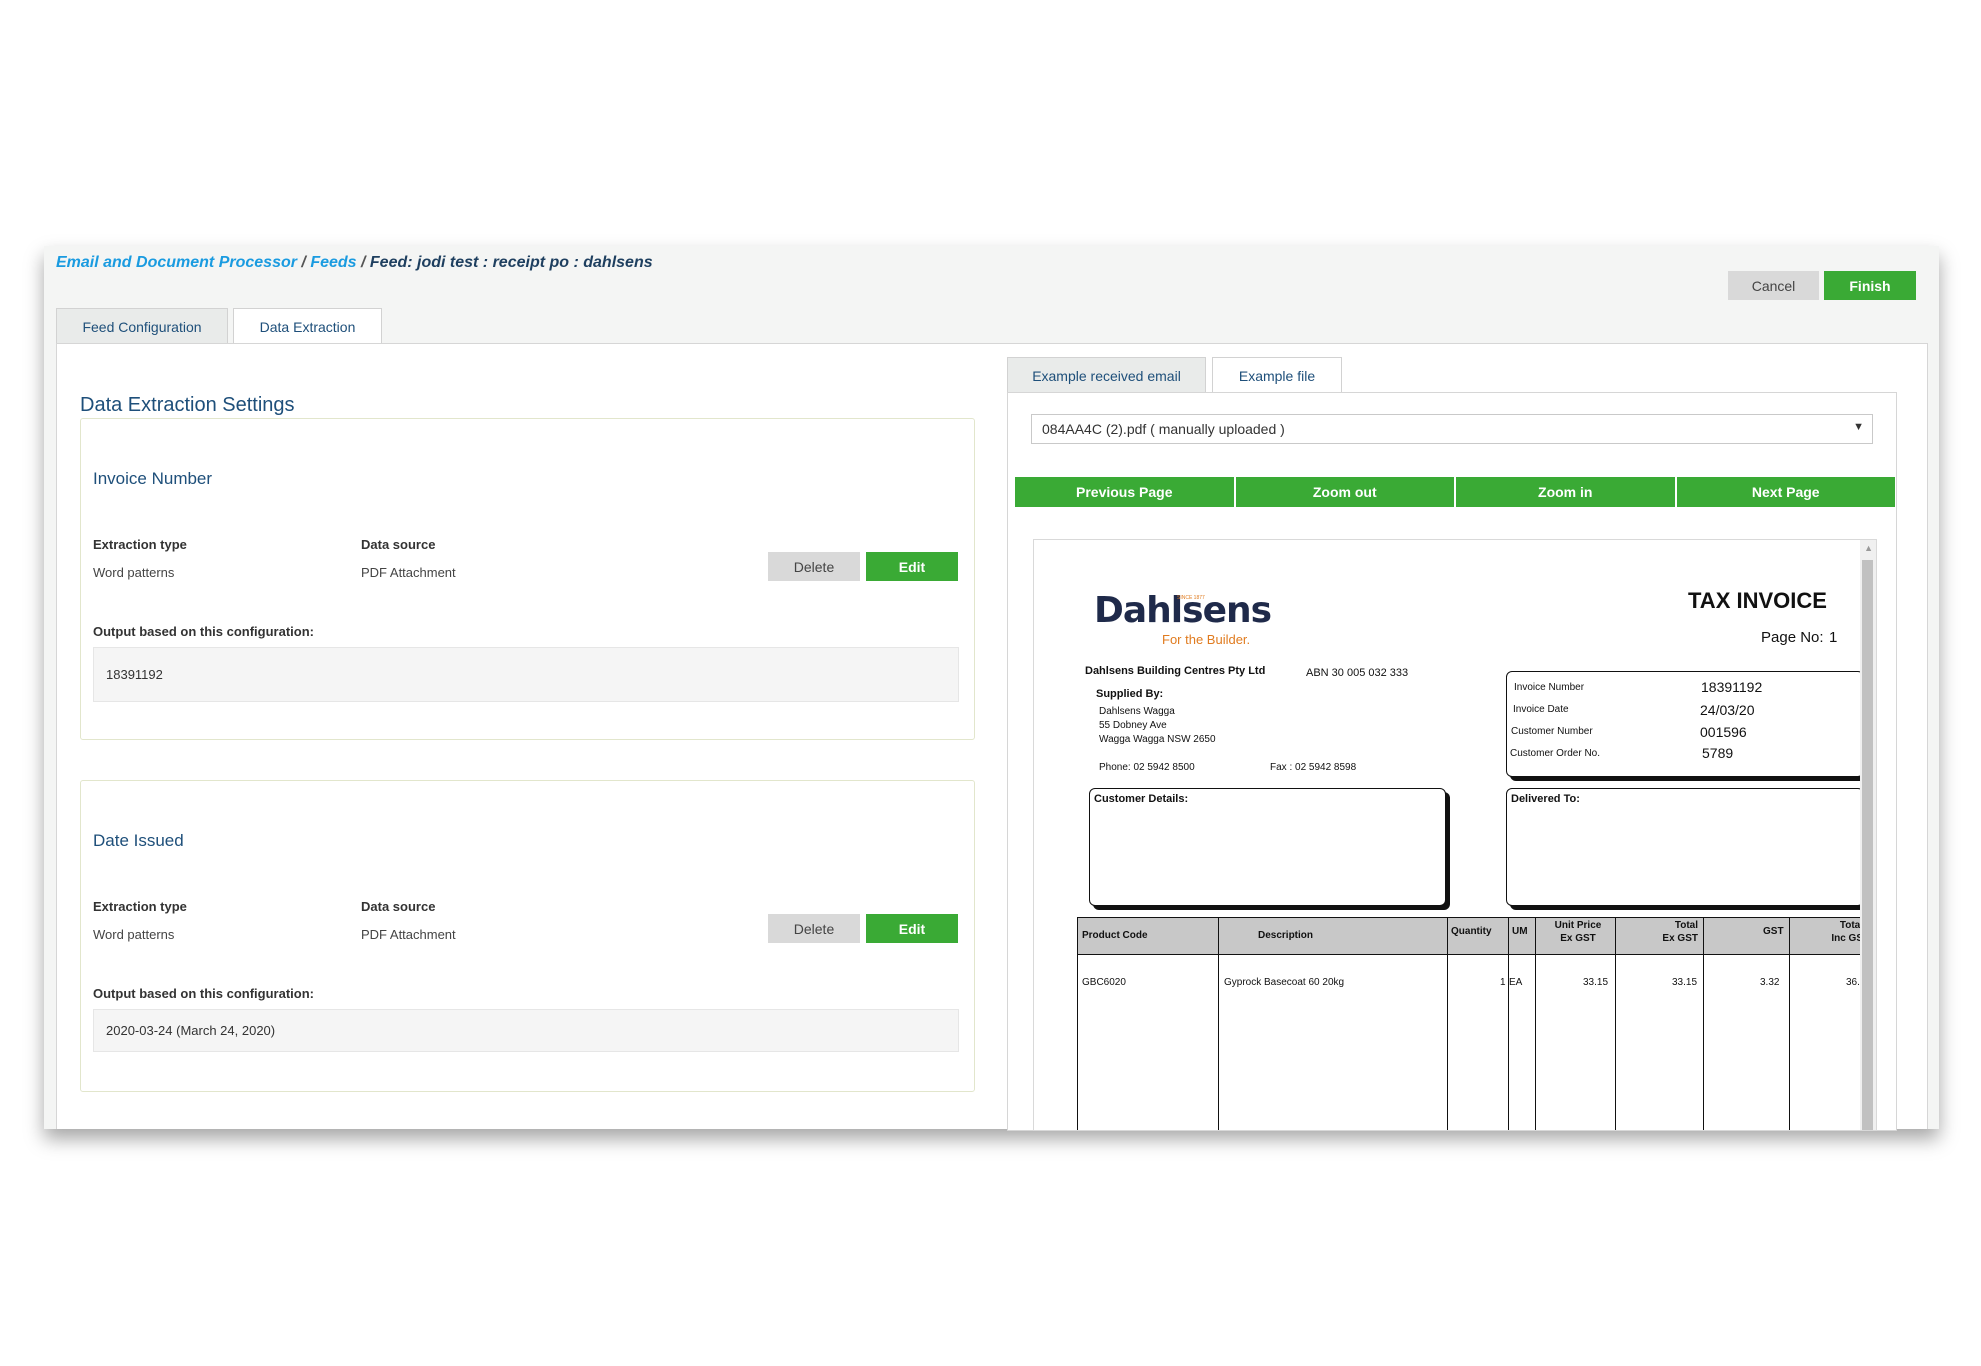 The image size is (1981, 1366). Describe the element at coordinates (1471, 931) in the screenshot. I see `table-header-cell: Quantity` at that location.